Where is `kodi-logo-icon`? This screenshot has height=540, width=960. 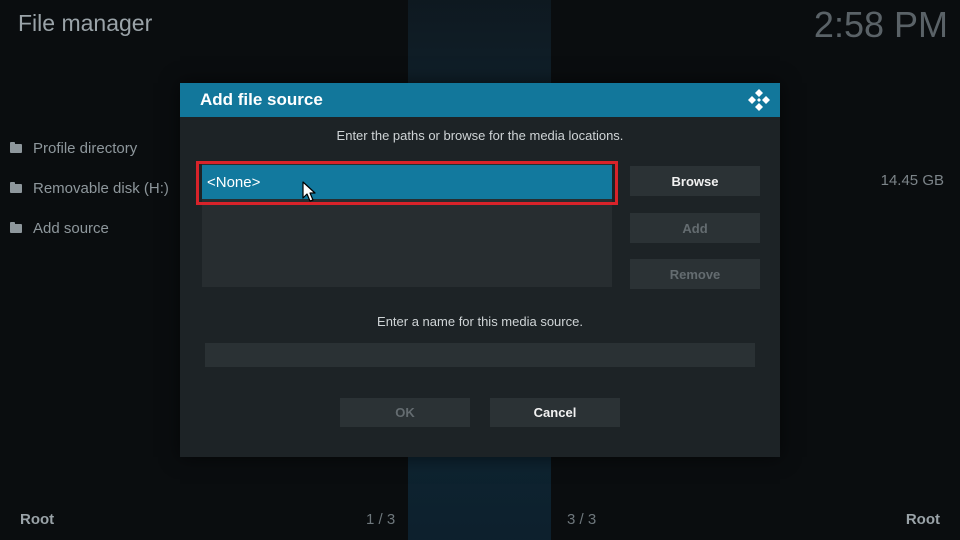
kodi-logo-icon is located at coordinates (759, 100).